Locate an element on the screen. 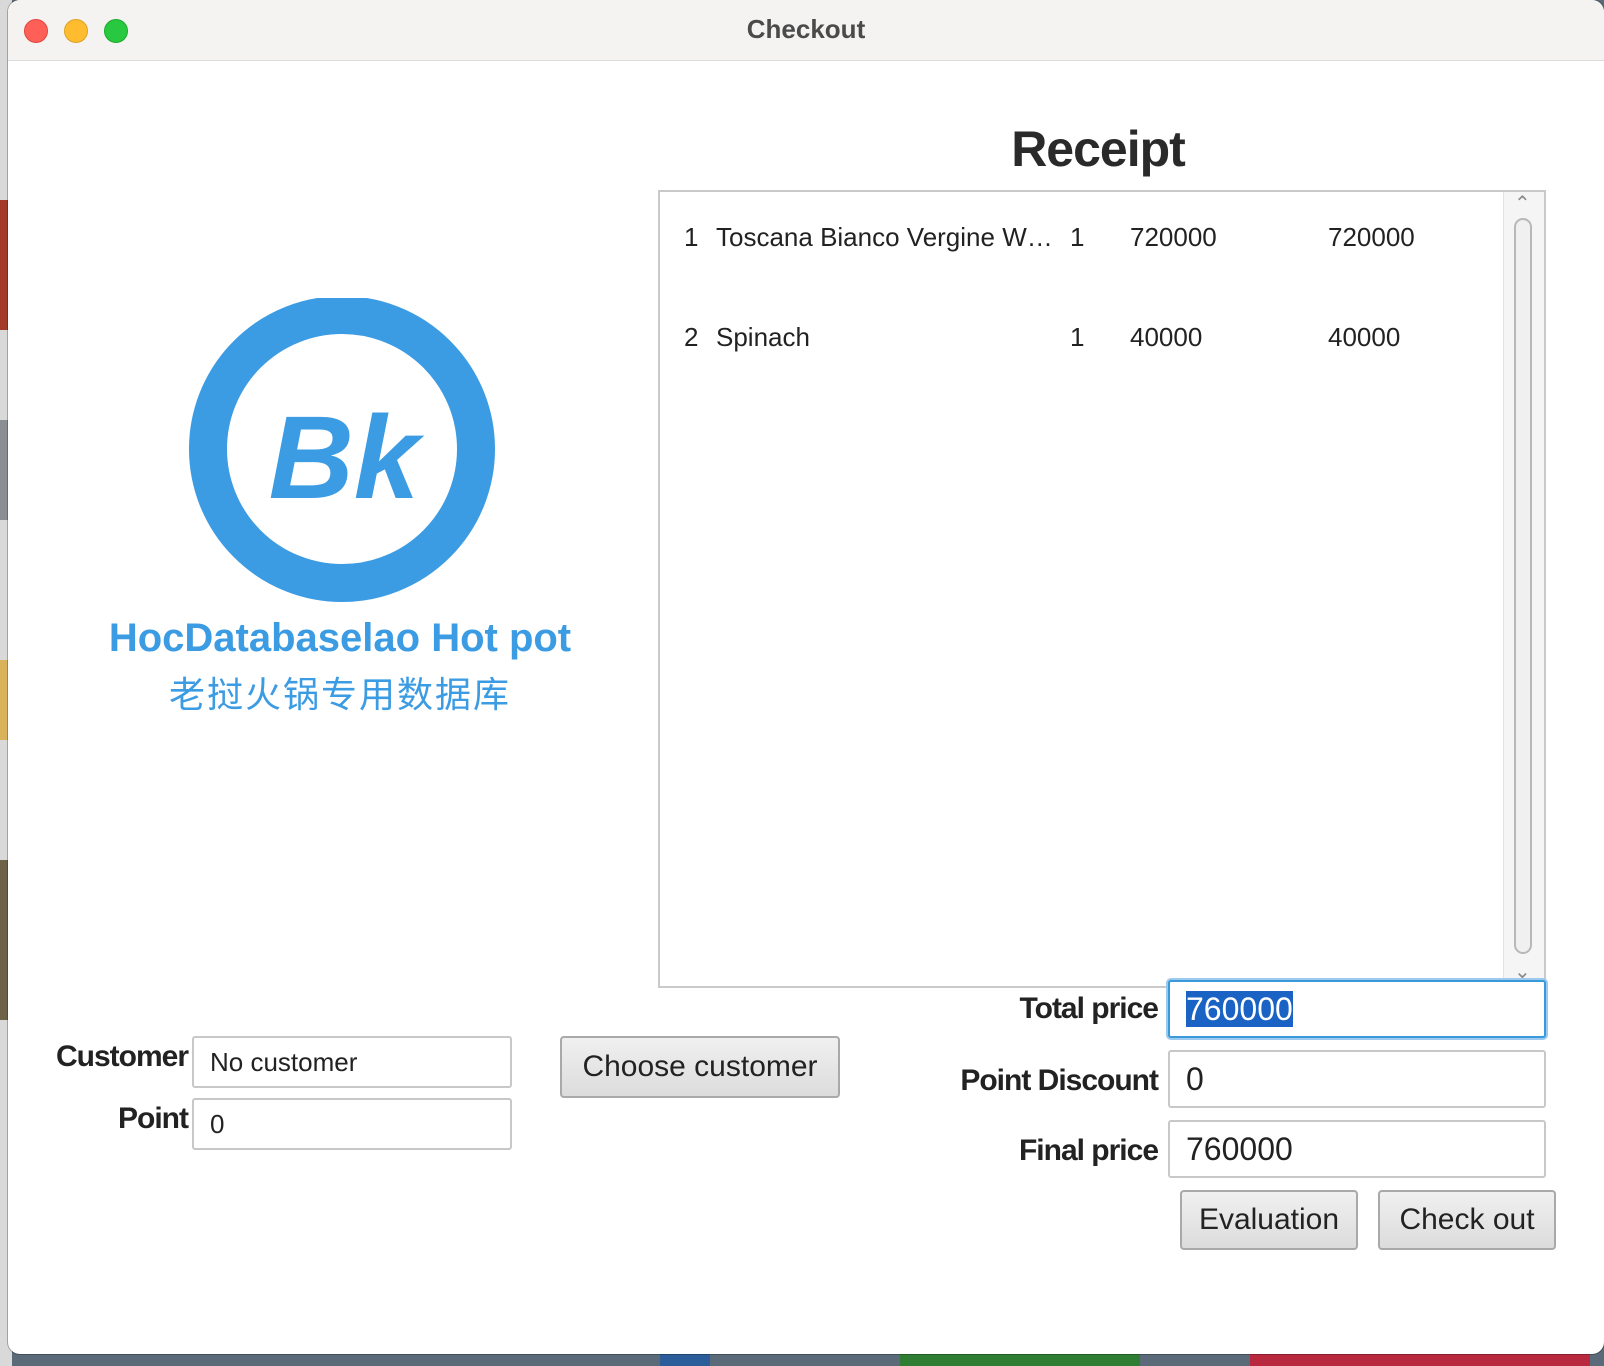  point-discount-label: Point Discount is located at coordinates (1059, 1080).